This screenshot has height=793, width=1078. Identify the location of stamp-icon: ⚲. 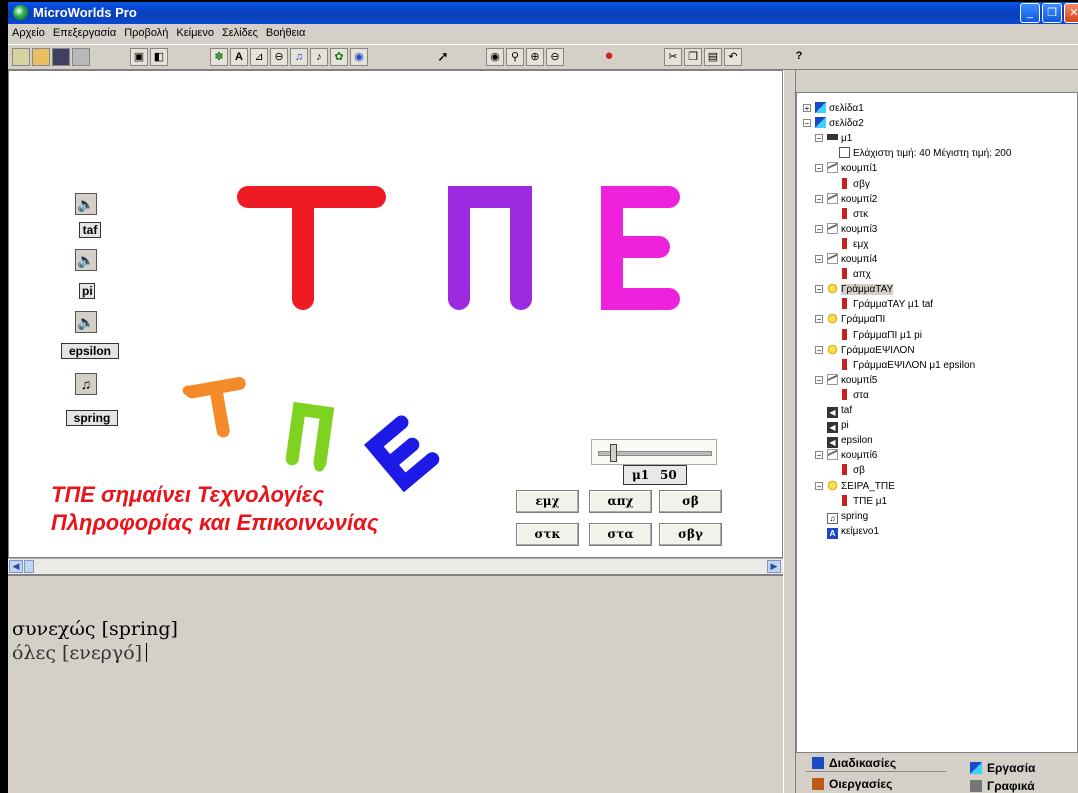
(515, 57).